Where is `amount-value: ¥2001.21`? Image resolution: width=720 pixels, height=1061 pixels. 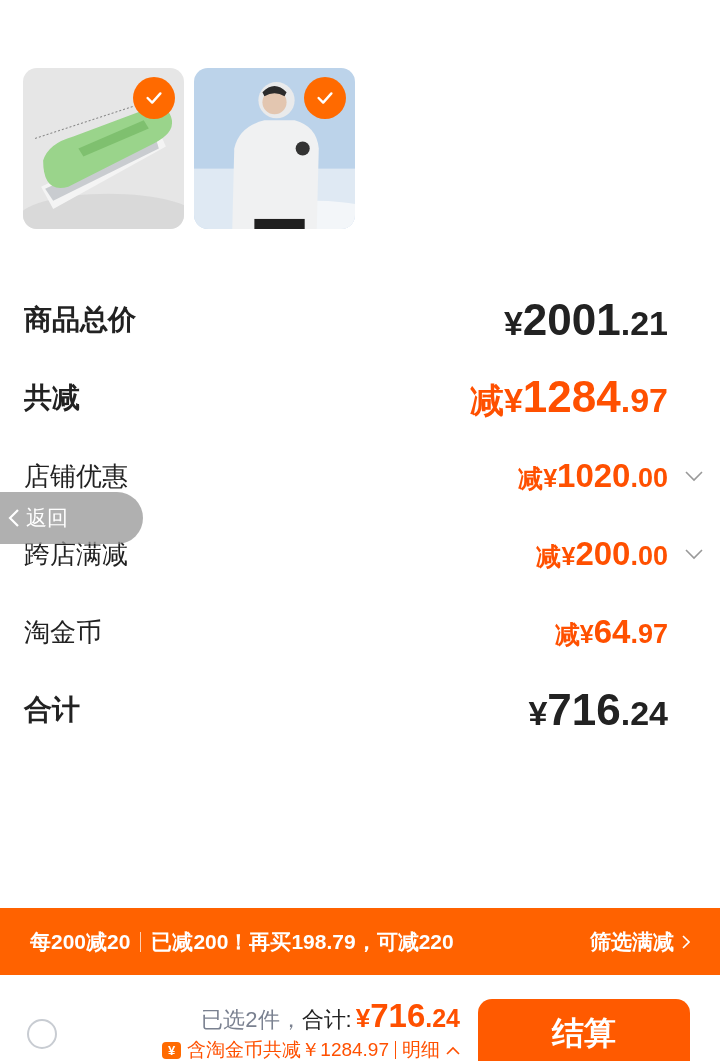 amount-value: ¥2001.21 is located at coordinates (585, 320).